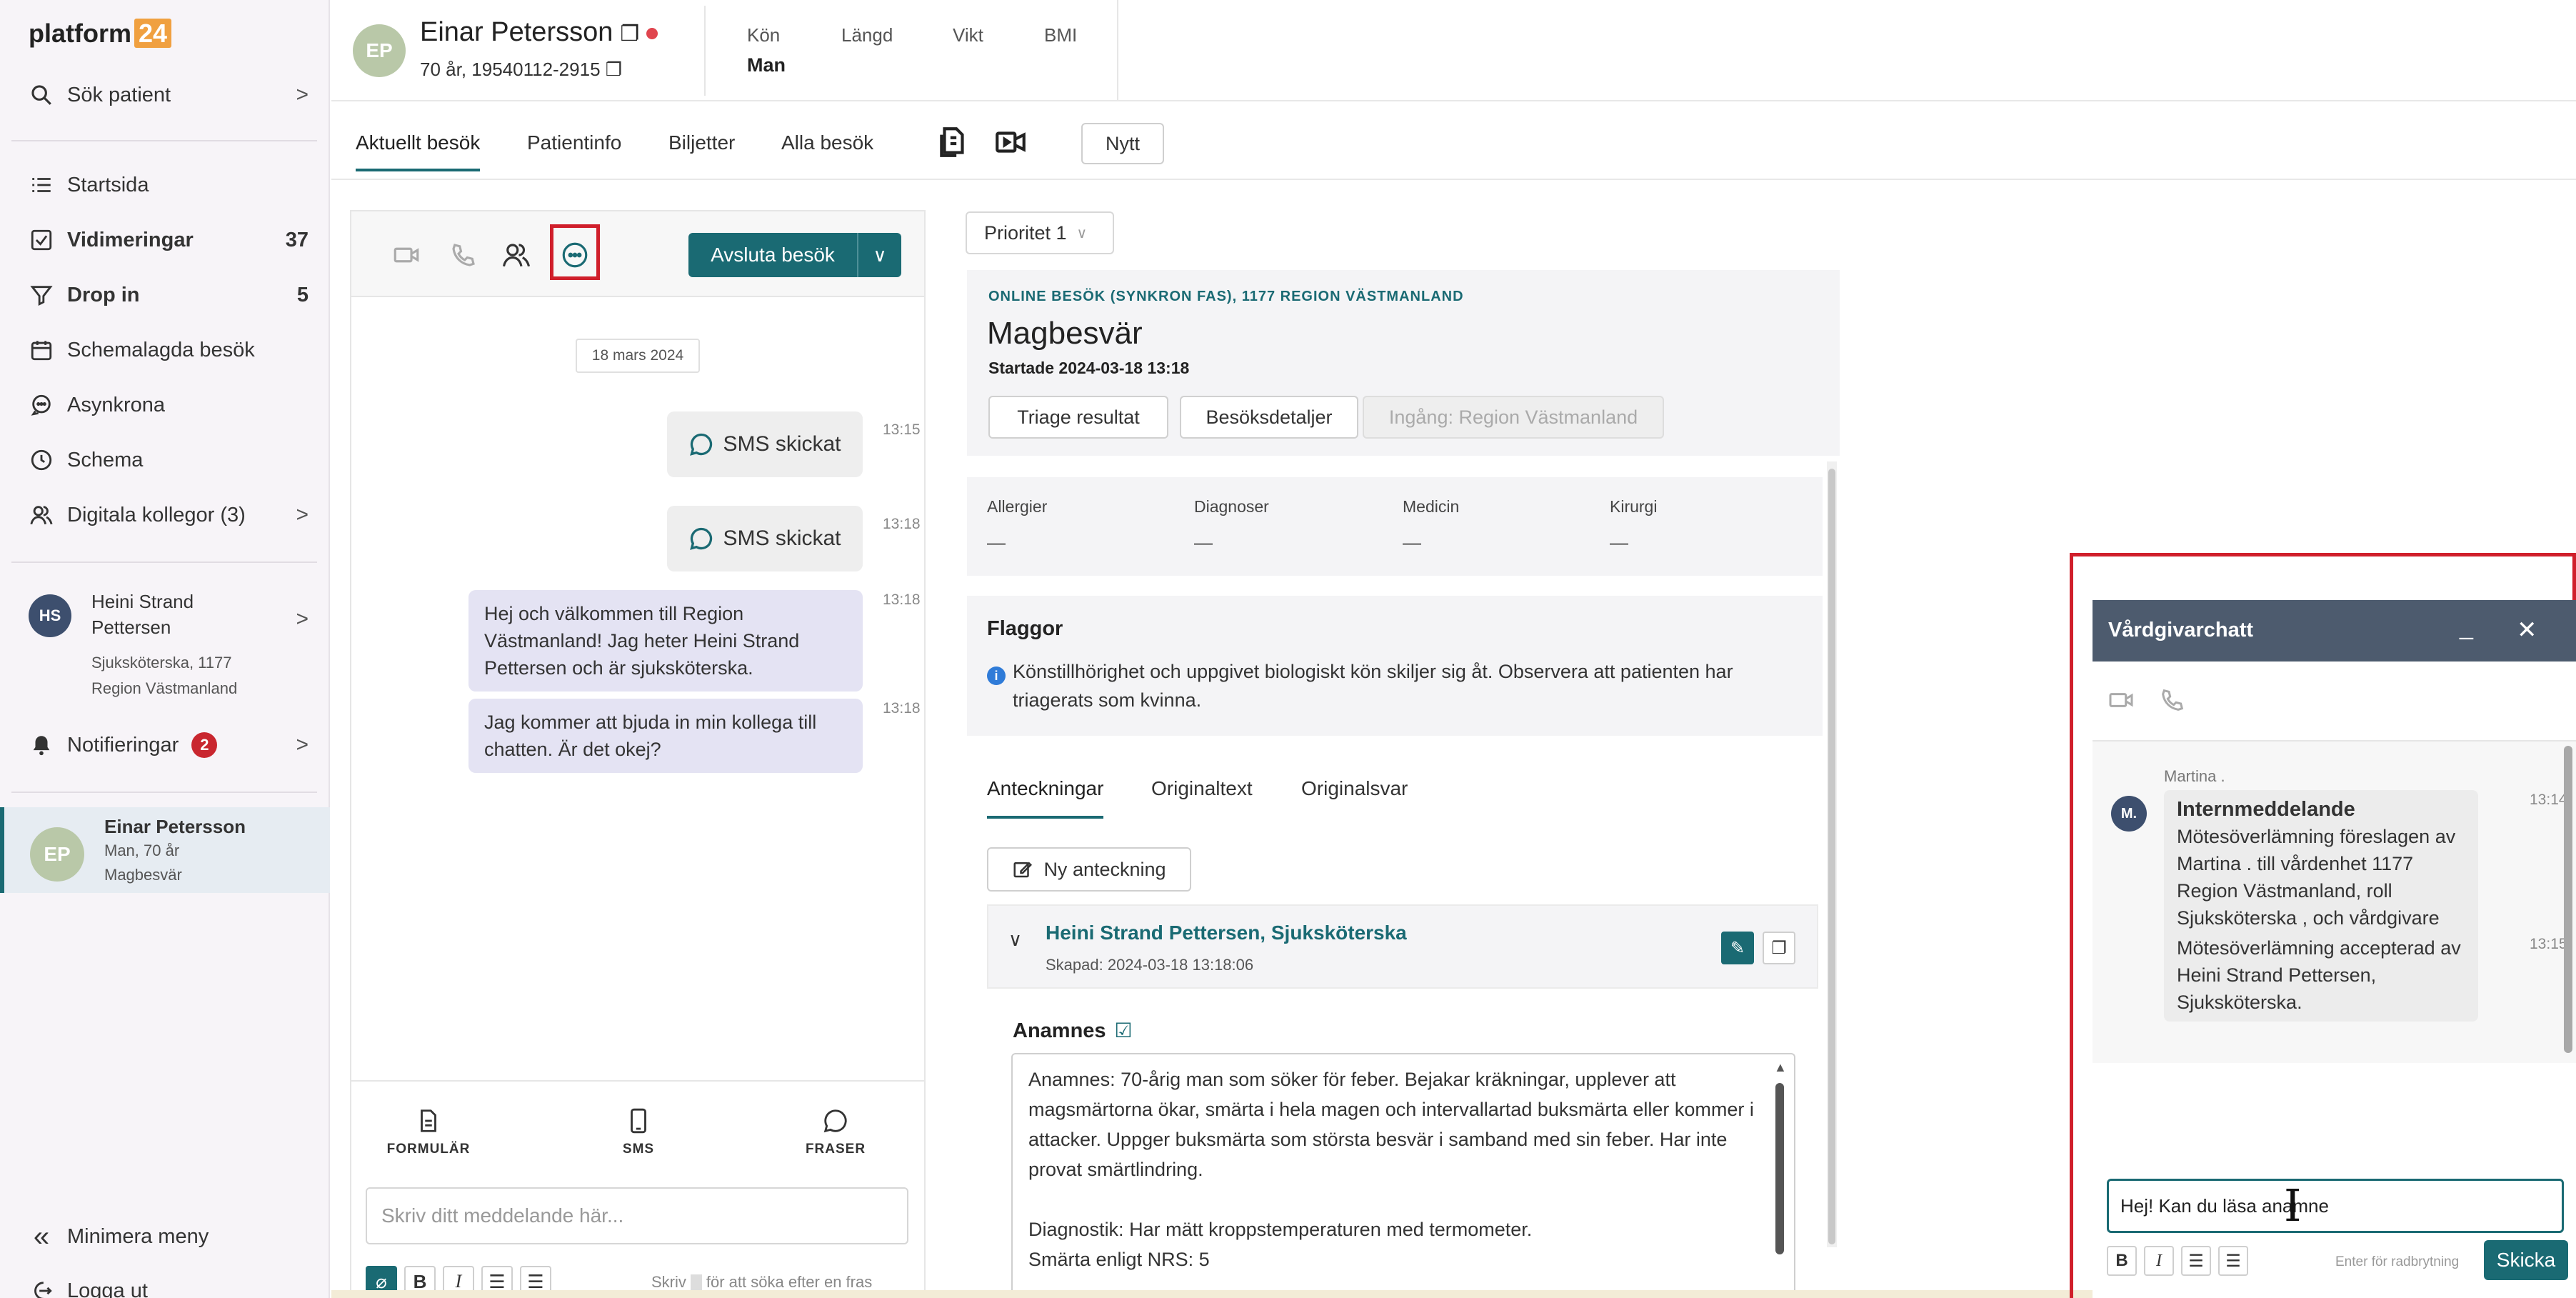 The width and height of the screenshot is (2576, 1298). What do you see at coordinates (1065, 333) in the screenshot?
I see `visit-title: Magbesvär` at bounding box center [1065, 333].